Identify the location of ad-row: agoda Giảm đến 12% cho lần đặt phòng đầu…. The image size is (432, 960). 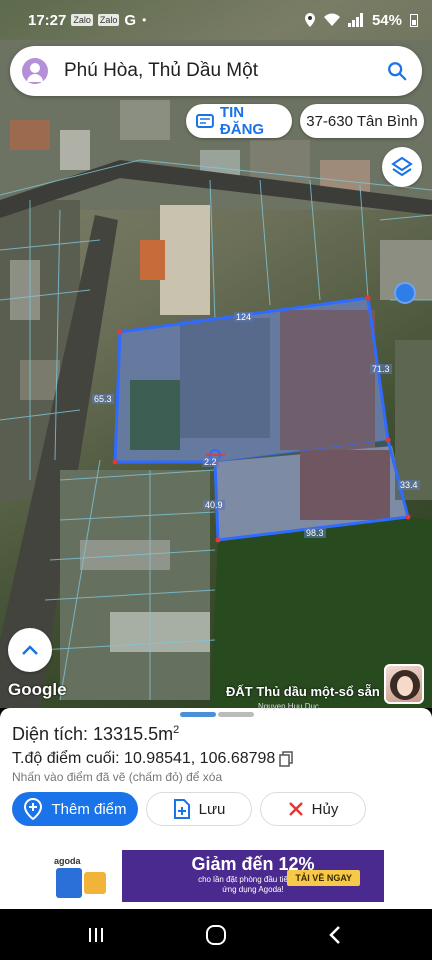
(216, 876).